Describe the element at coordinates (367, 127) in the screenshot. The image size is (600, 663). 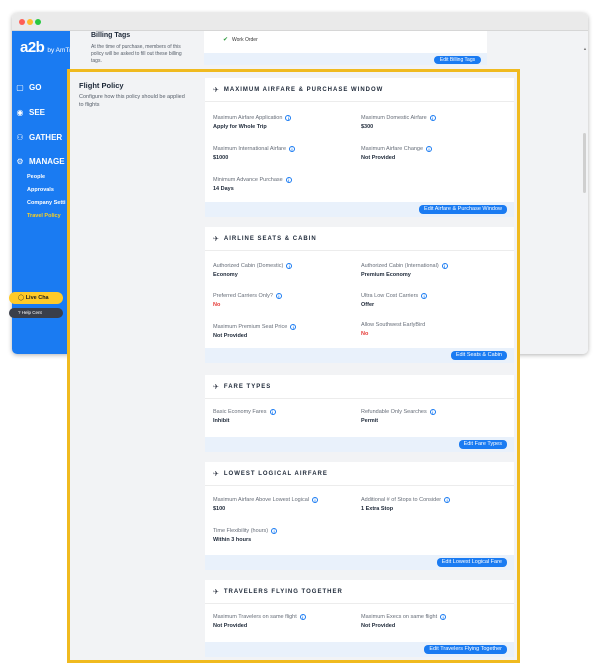
I see `field-value: $300` at that location.